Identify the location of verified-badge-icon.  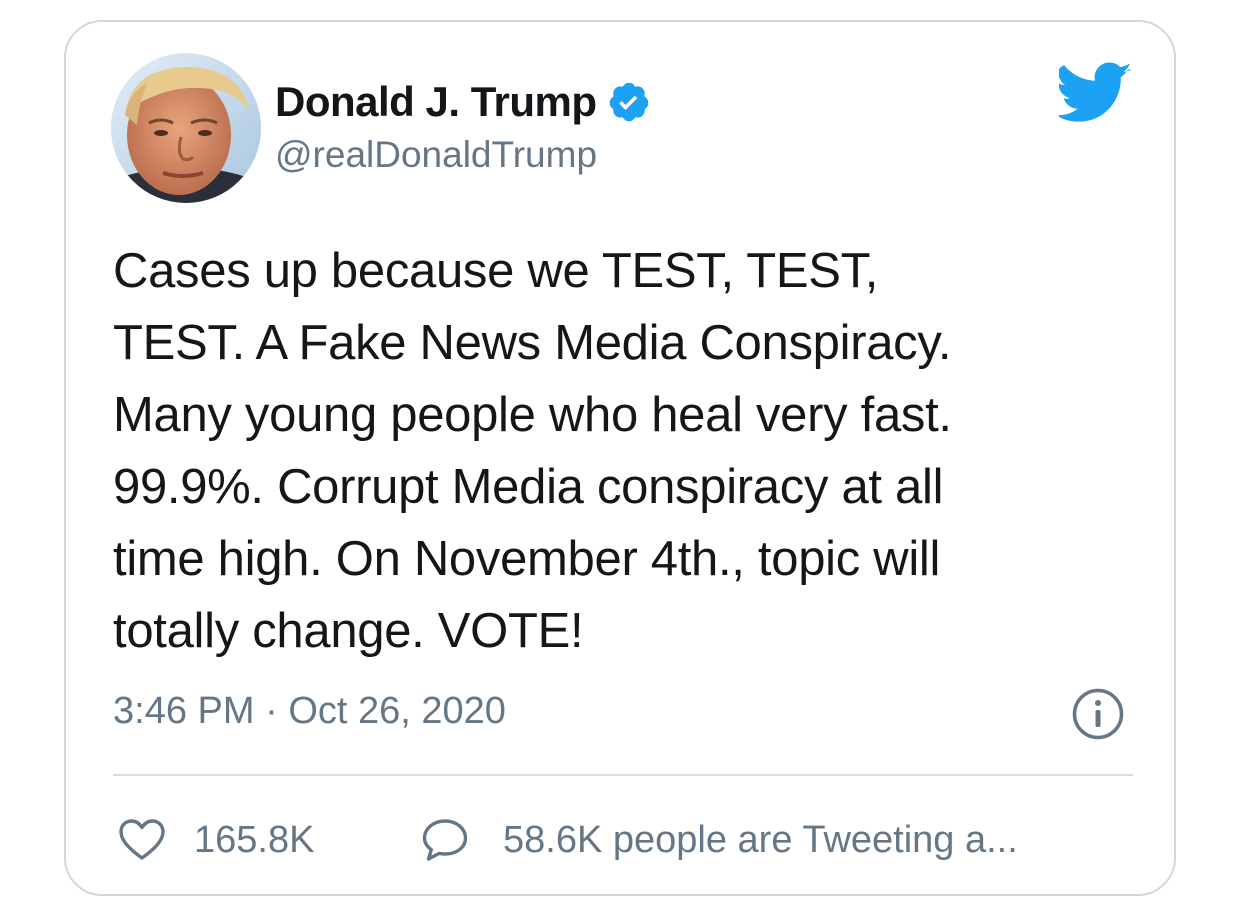
(628, 102).